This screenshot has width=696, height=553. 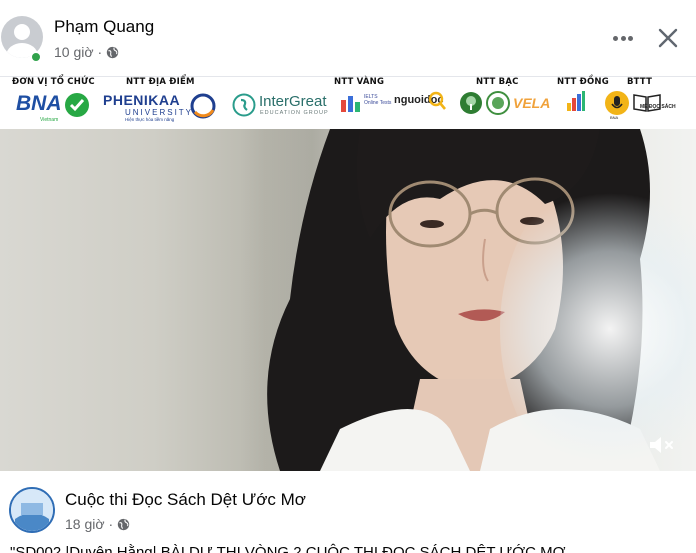 I want to click on bronze-sponsor-label: NTT ĐỒNG, so click(x=583, y=82).